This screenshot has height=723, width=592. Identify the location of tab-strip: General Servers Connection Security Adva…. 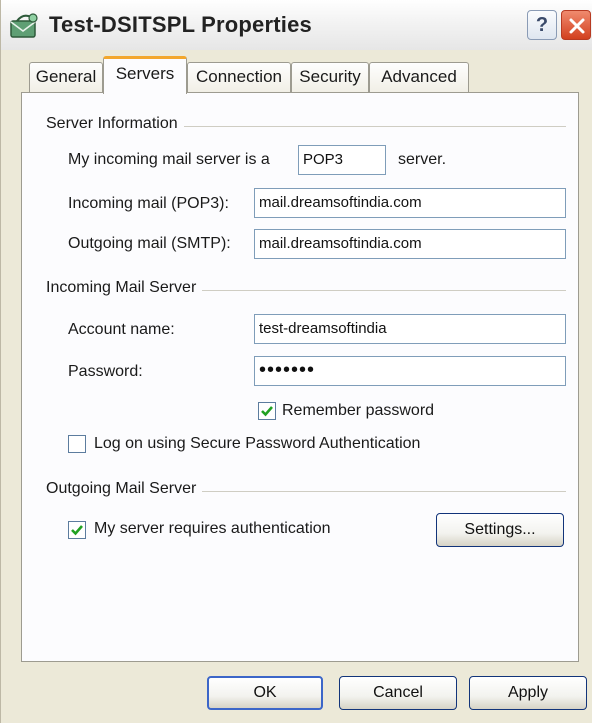
(296, 76).